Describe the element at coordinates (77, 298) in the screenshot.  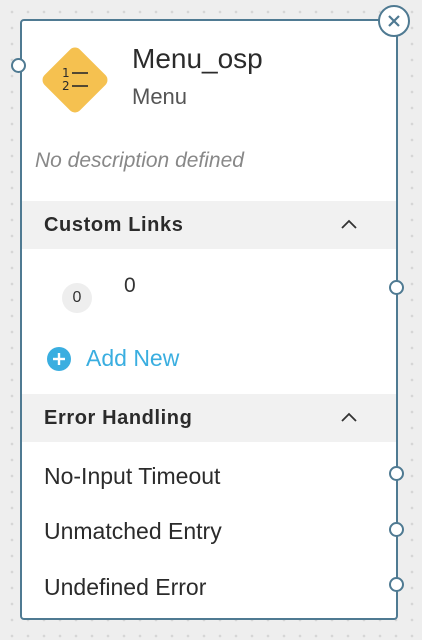
I see `link-index-badge: 0` at that location.